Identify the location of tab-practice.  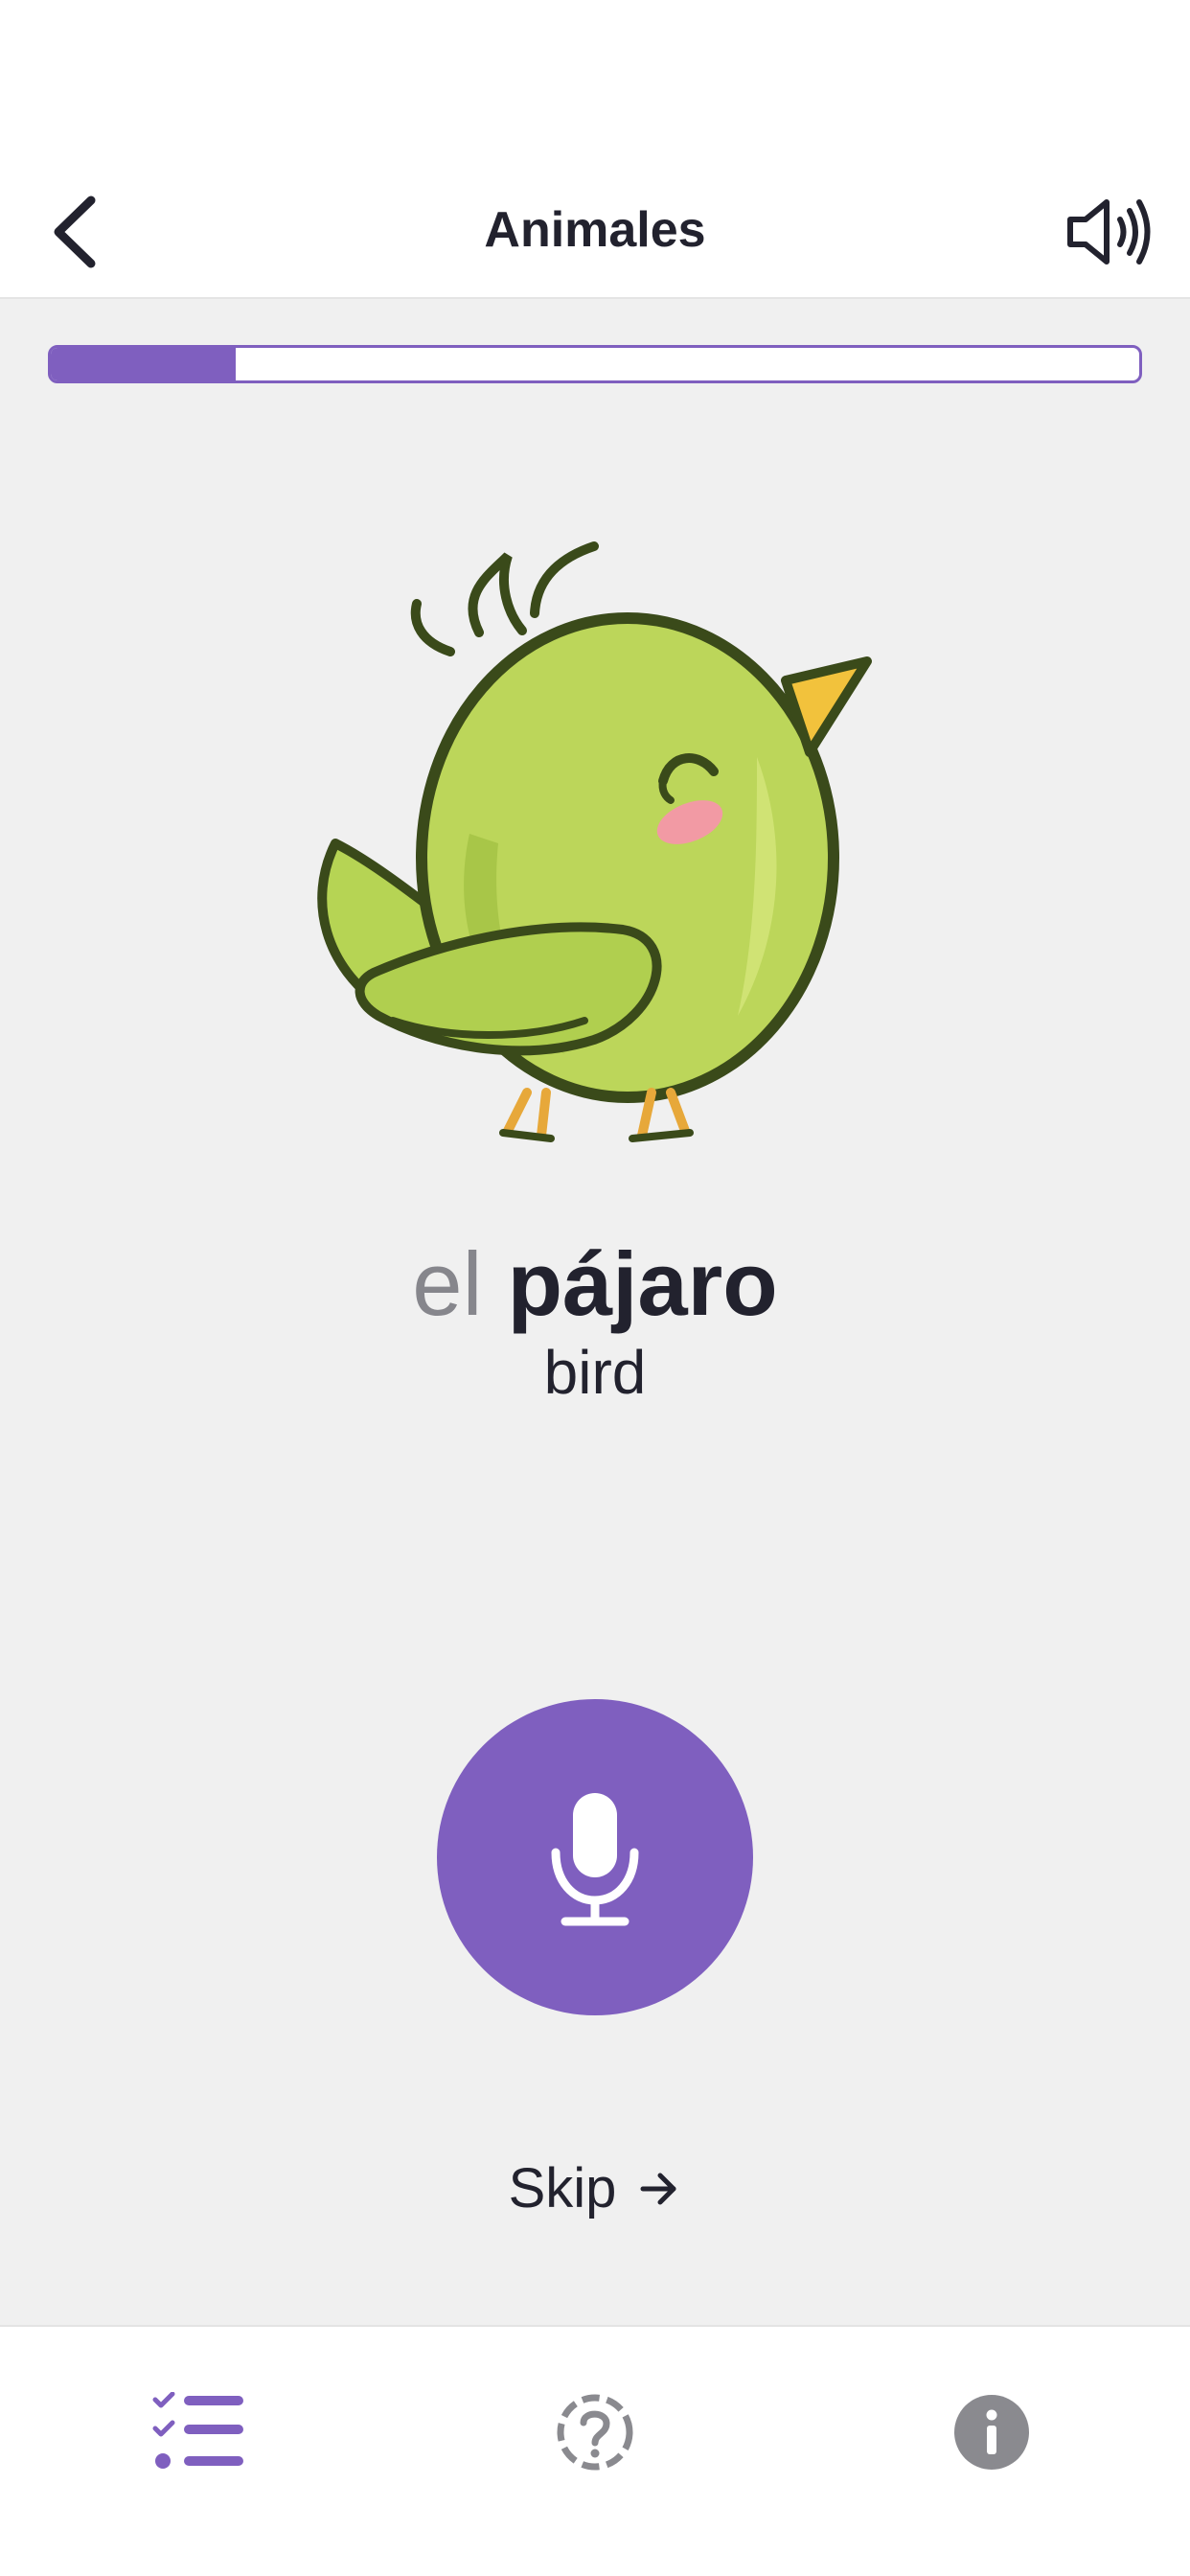
(199, 2432).